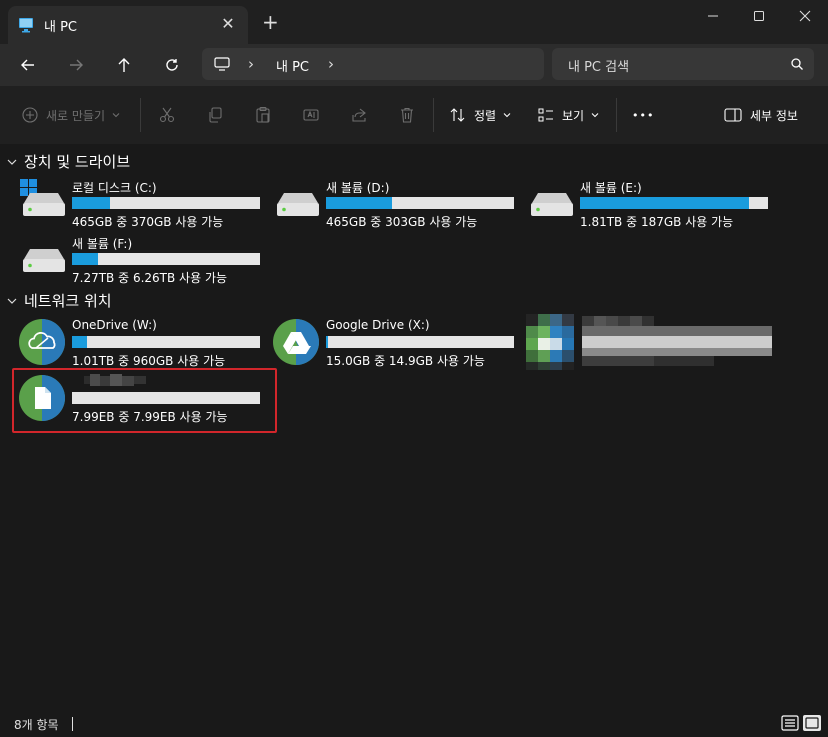  Describe the element at coordinates (598, 65) in the screenshot. I see `search-input: 내 PC 검색` at that location.